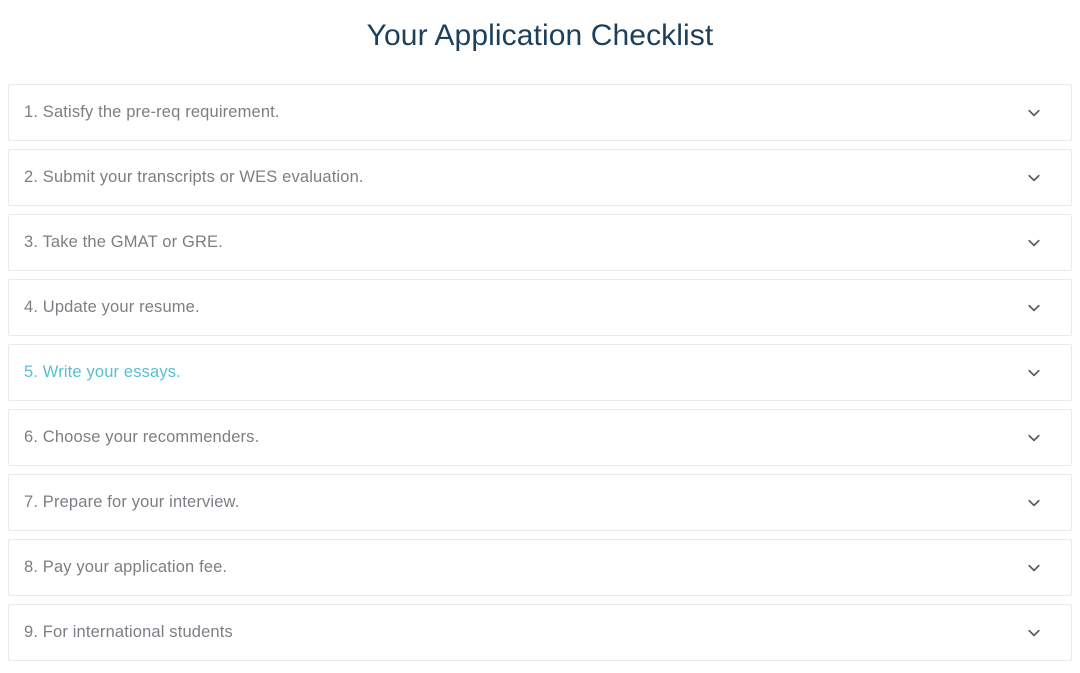 The height and width of the screenshot is (673, 1080). I want to click on accordion-item-1: 1. Satisfy the pre-req requirement., so click(540, 112).